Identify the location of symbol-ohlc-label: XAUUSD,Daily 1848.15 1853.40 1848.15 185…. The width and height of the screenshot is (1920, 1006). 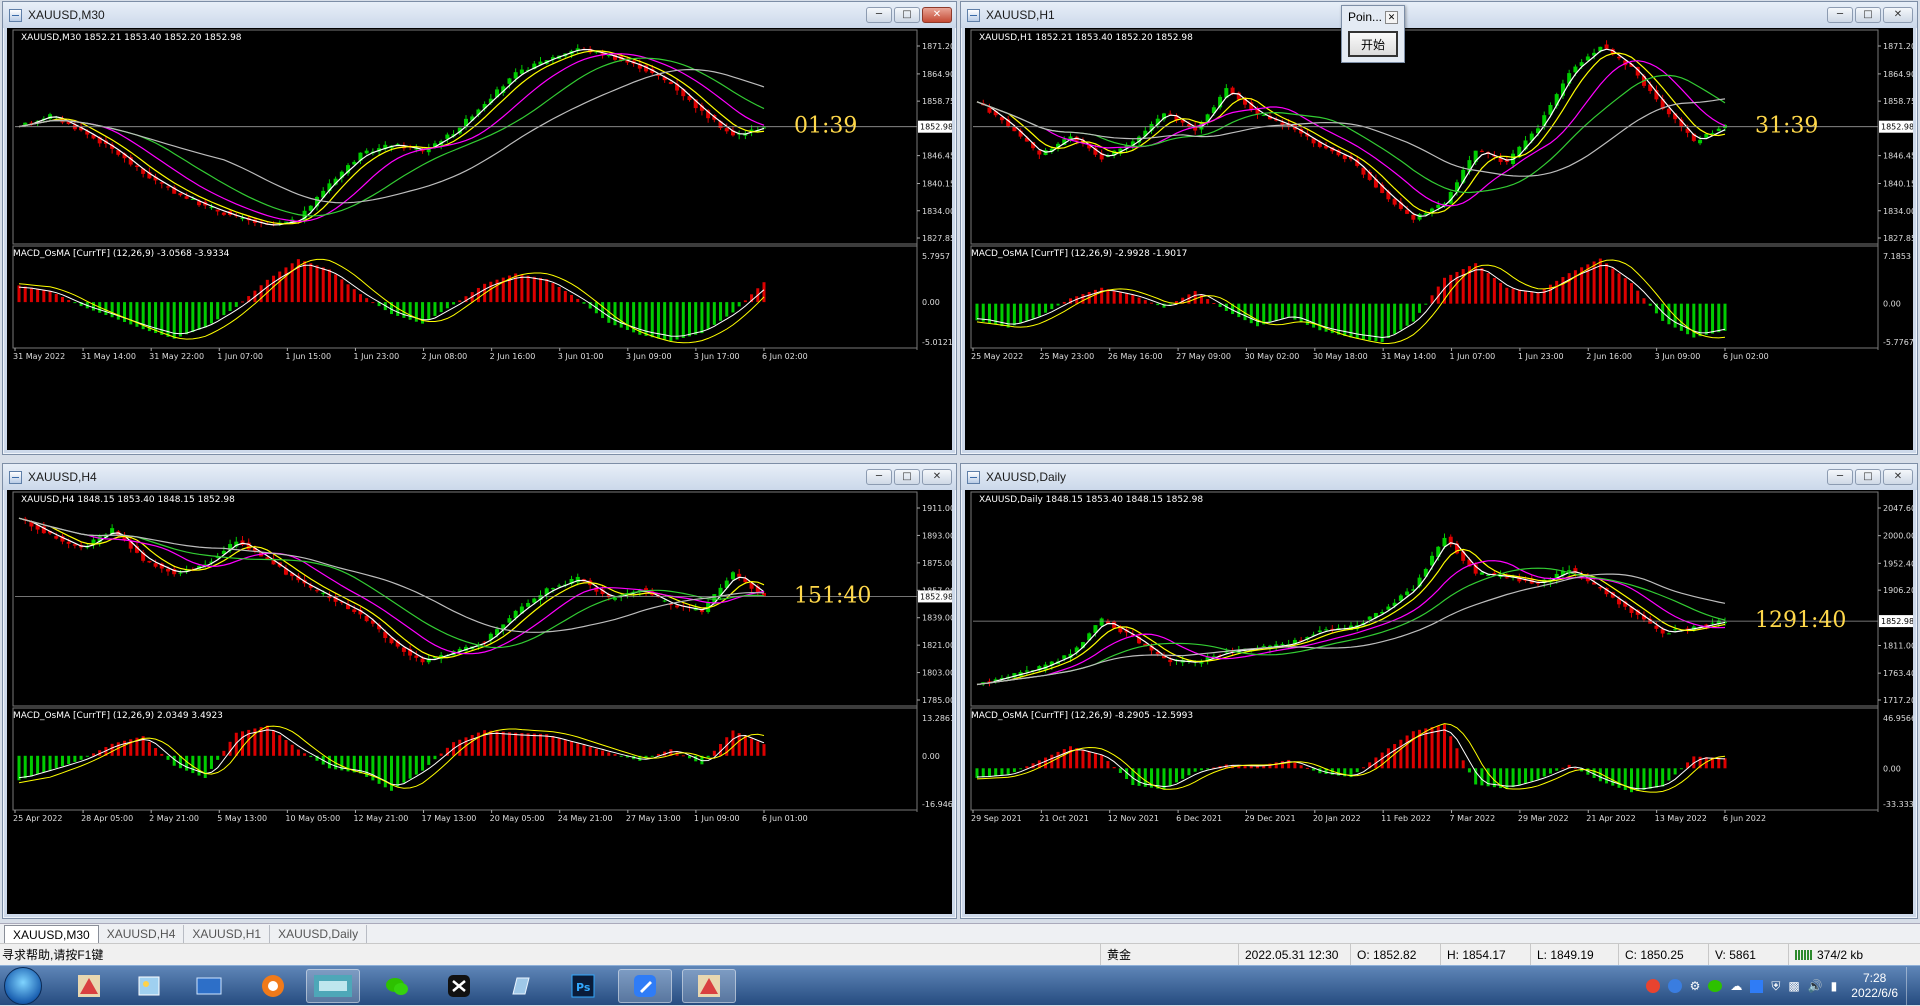
(1091, 500).